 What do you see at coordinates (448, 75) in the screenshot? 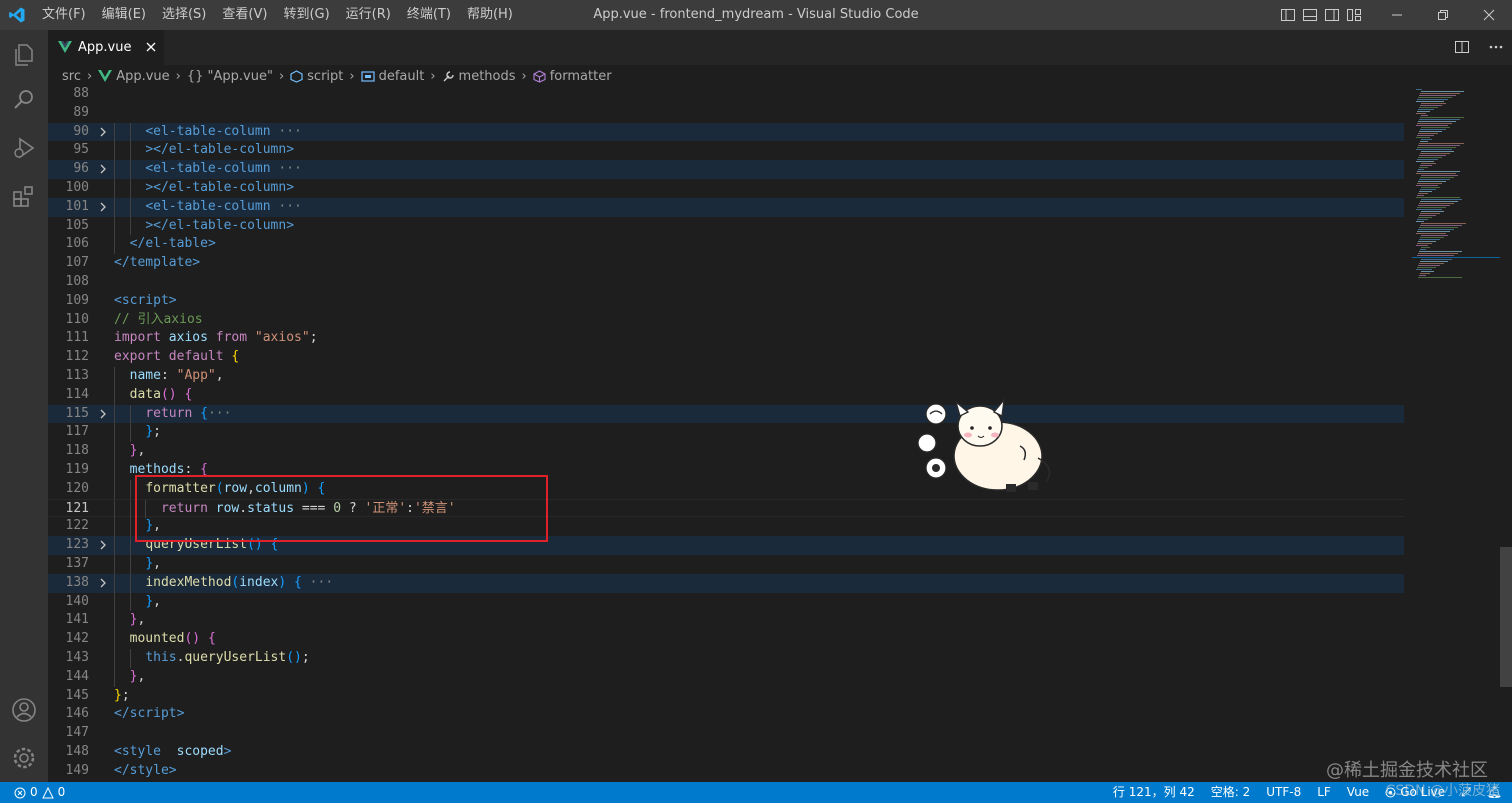
I see `wrench-icon` at bounding box center [448, 75].